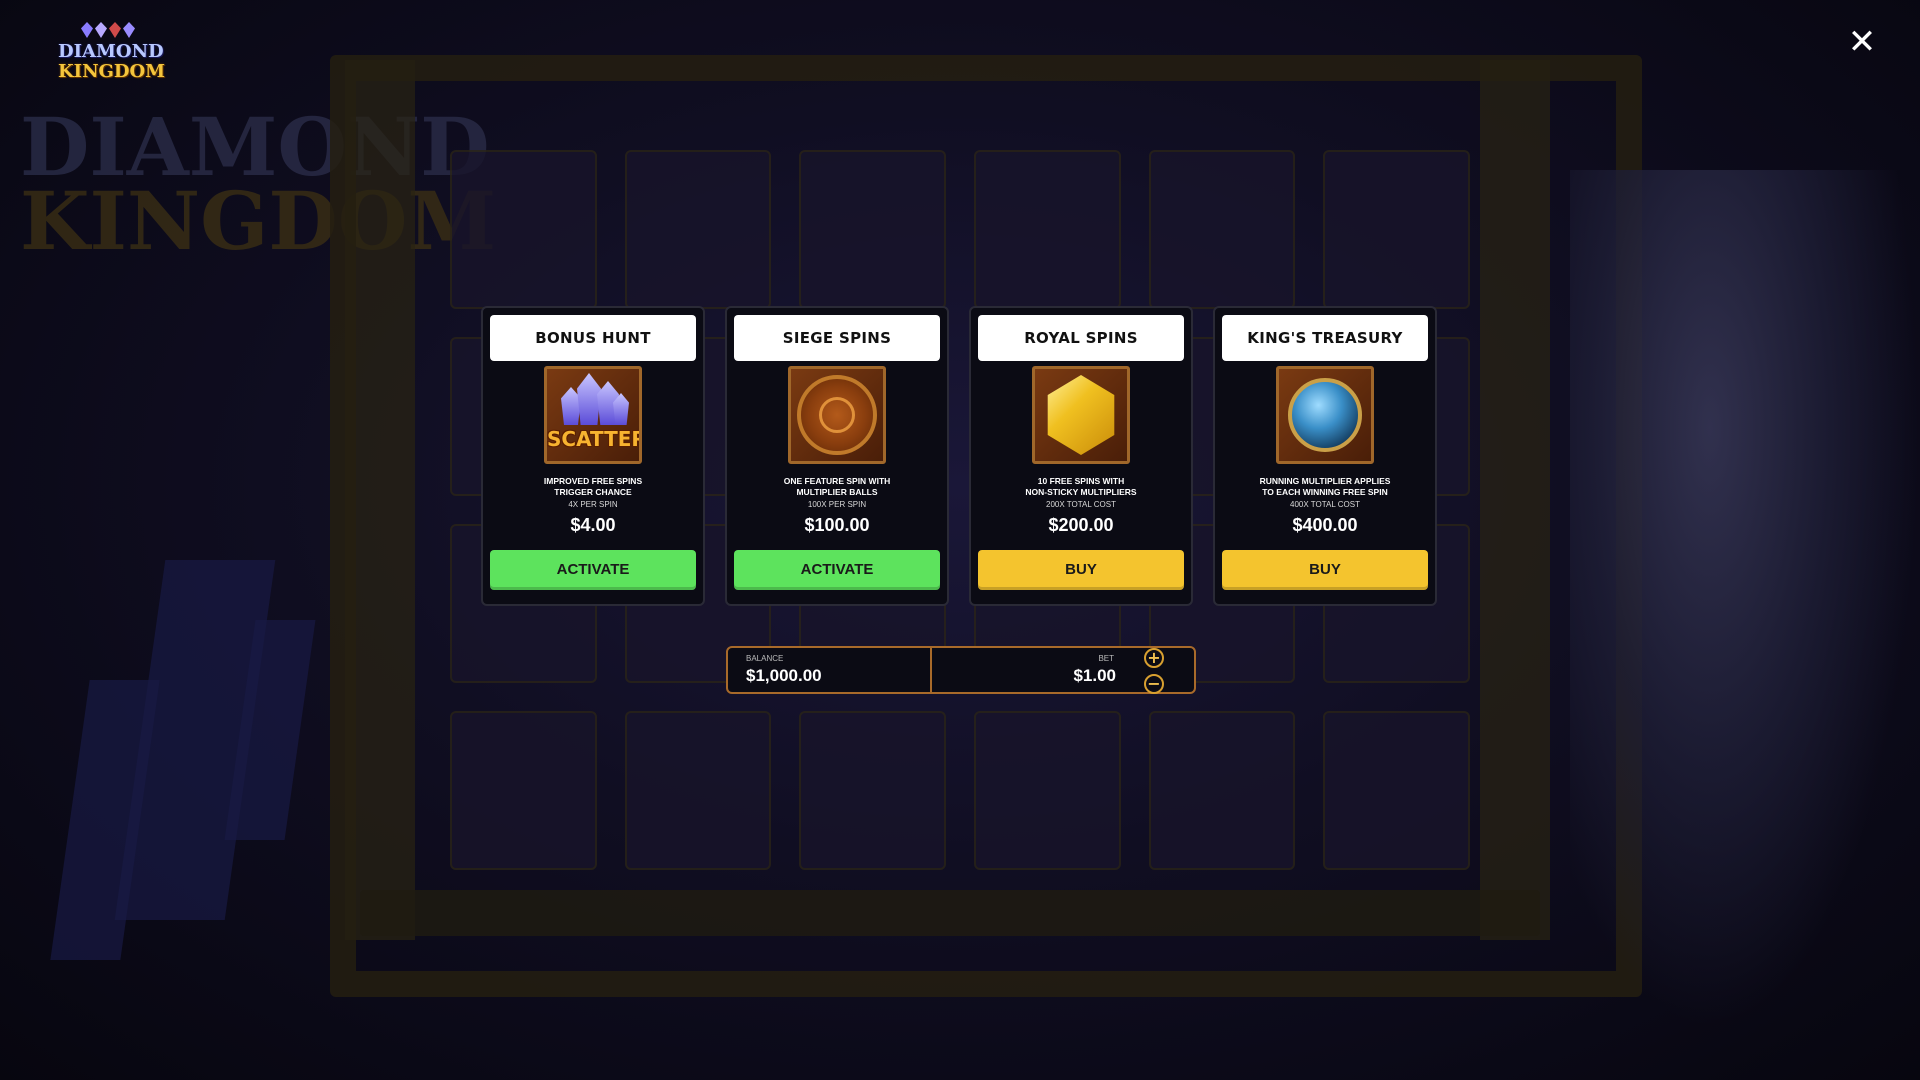  I want to click on increase-bet-button: +, so click(1154, 658).